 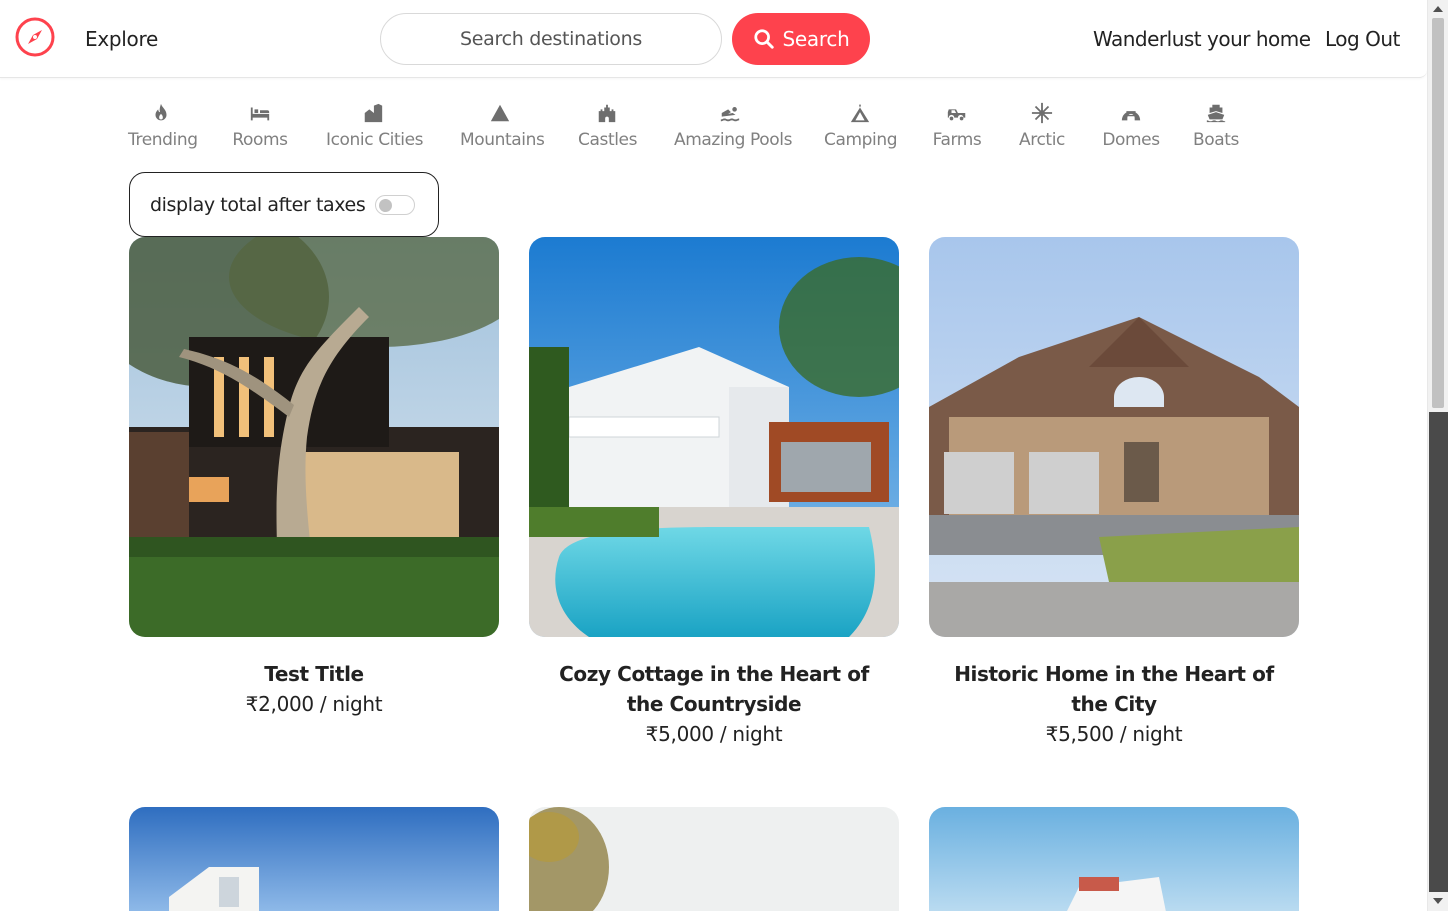 What do you see at coordinates (1438, 9) in the screenshot?
I see `scroll-up-arrow-icon` at bounding box center [1438, 9].